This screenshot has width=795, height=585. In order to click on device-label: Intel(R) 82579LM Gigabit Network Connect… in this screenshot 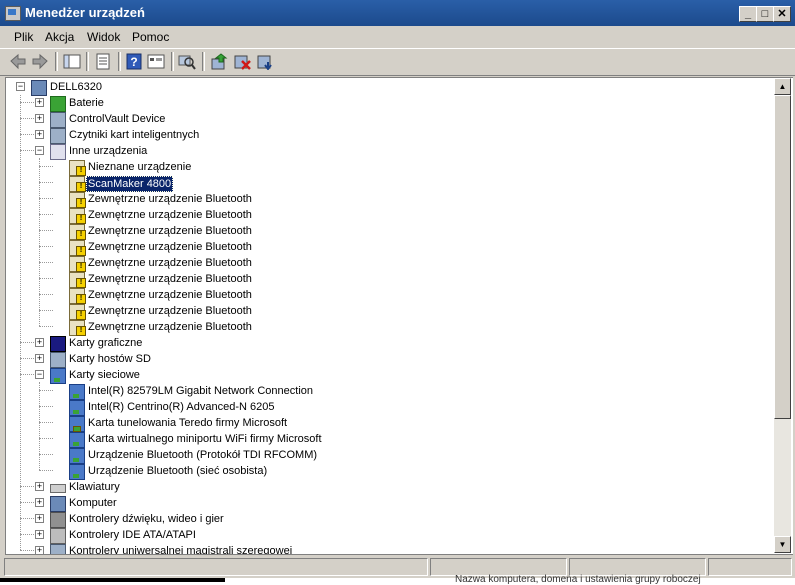, I will do `click(201, 391)`.